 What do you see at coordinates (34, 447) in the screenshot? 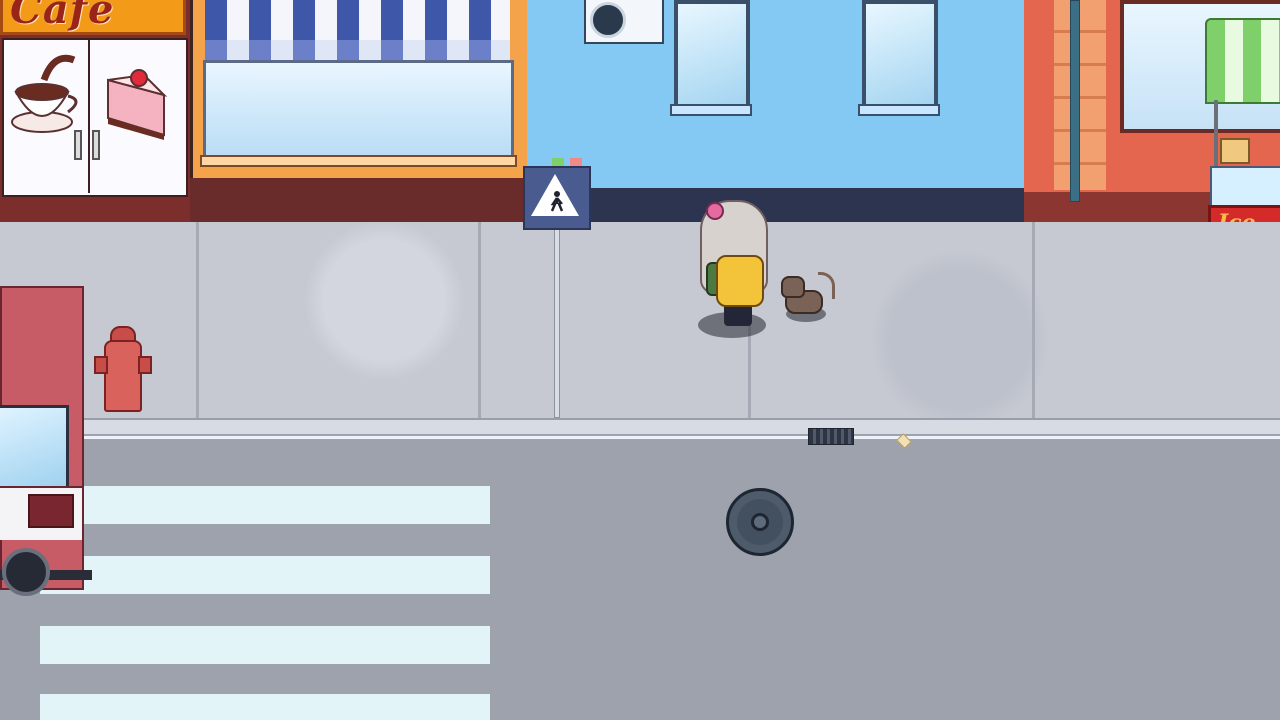
I see `truck-windshield` at bounding box center [34, 447].